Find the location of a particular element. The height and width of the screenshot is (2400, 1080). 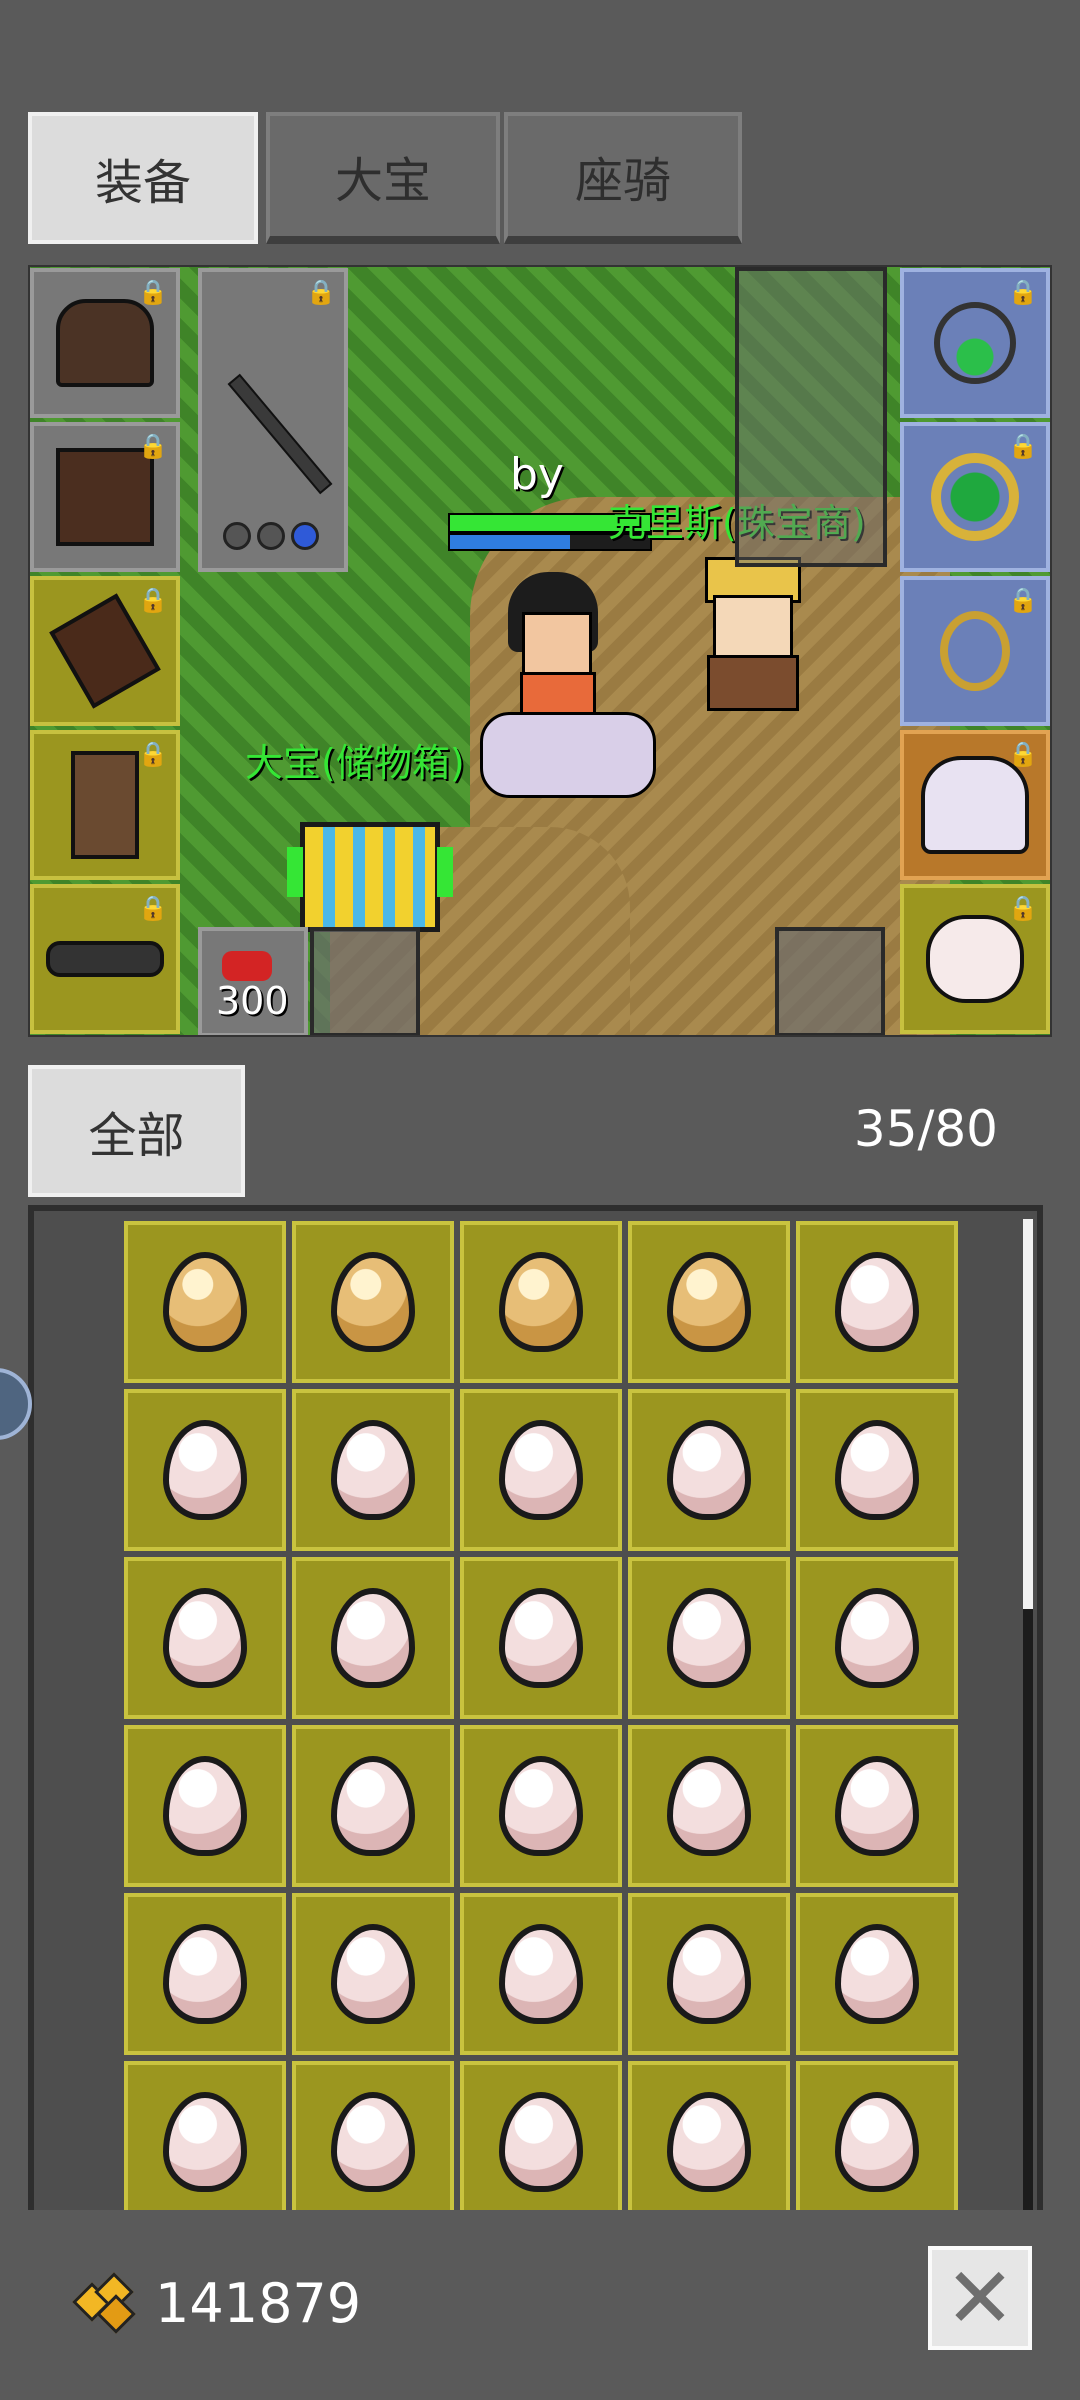

filter-all-button: 全部 is located at coordinates (136, 1131).